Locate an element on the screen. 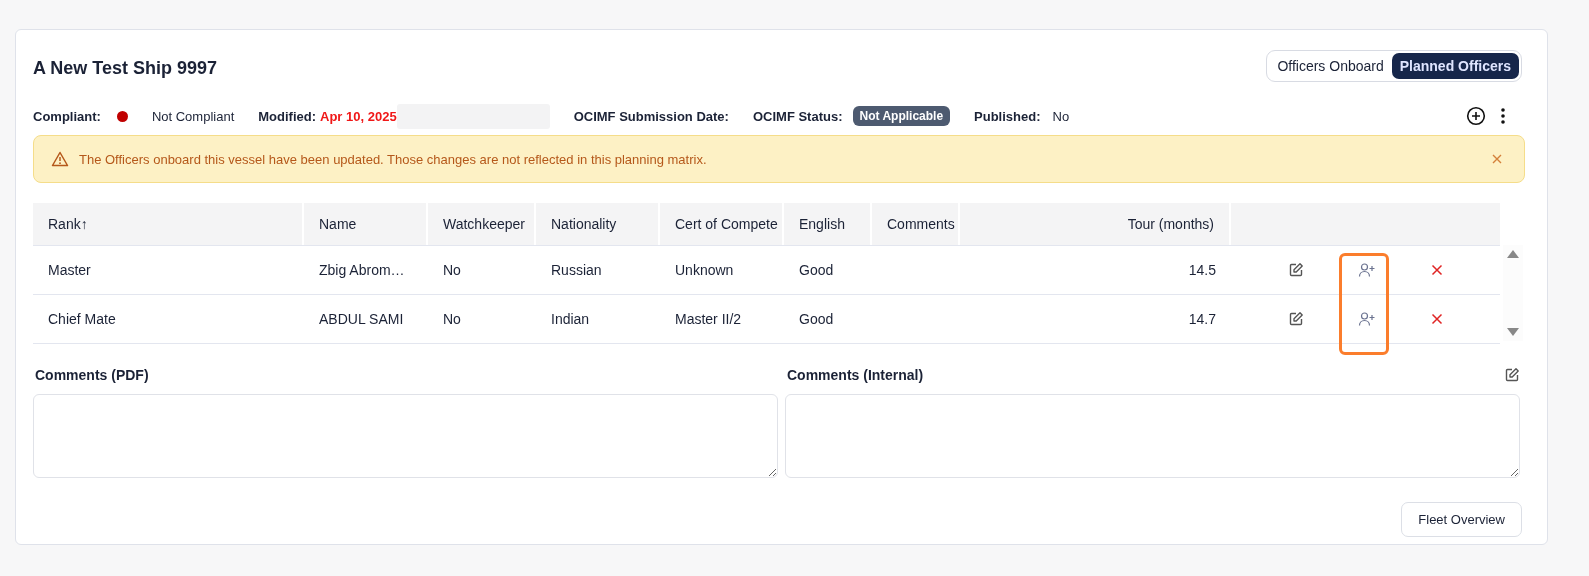  column-header: Cert of Compete is located at coordinates (722, 224).